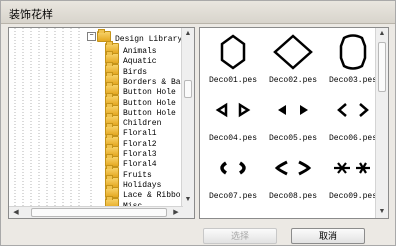 The width and height of the screenshot is (396, 246). Describe the element at coordinates (232, 196) in the screenshot. I see `design-filename: Deco07.pes` at that location.